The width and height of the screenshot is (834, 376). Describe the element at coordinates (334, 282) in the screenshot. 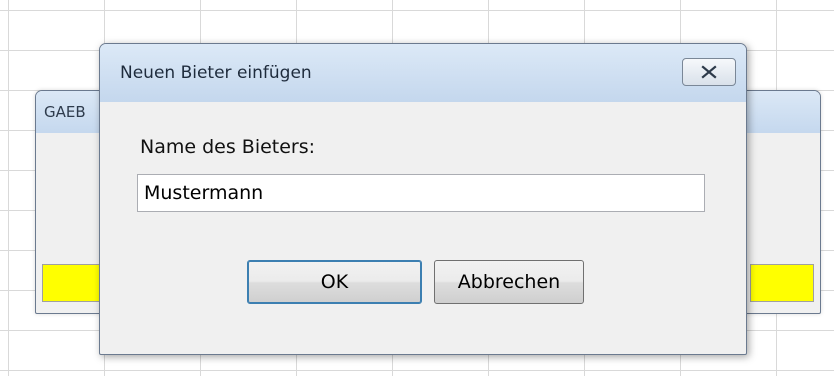

I see `ok-button: OK` at that location.